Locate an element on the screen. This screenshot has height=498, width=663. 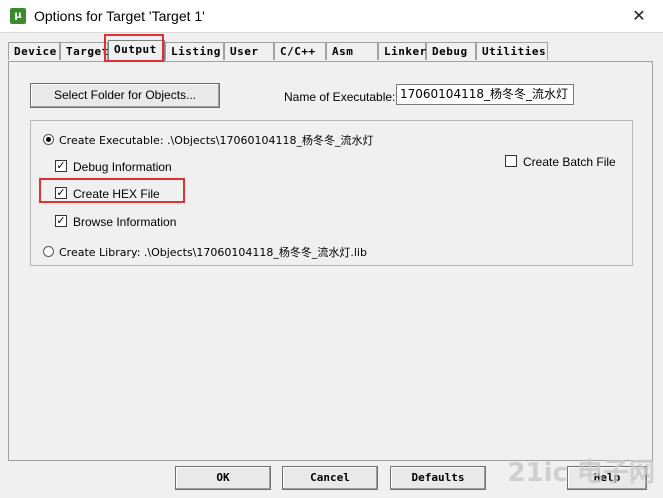
tab-c-cpp: C/C++ is located at coordinates (300, 51).